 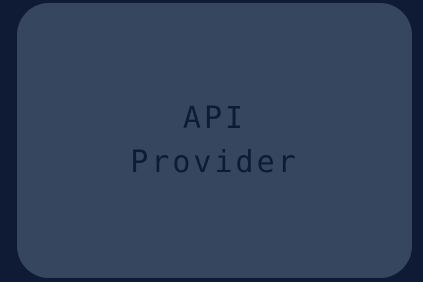 I want to click on node-label-line-2: Provider, so click(x=214, y=162).